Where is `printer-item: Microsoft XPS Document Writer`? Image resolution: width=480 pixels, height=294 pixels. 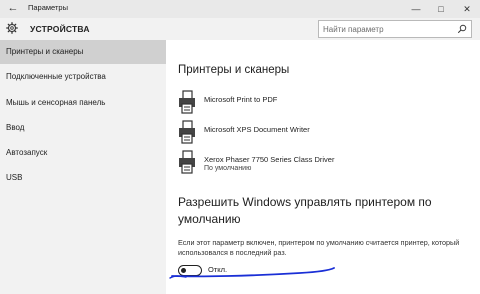 printer-item: Microsoft XPS Document Writer is located at coordinates (323, 133).